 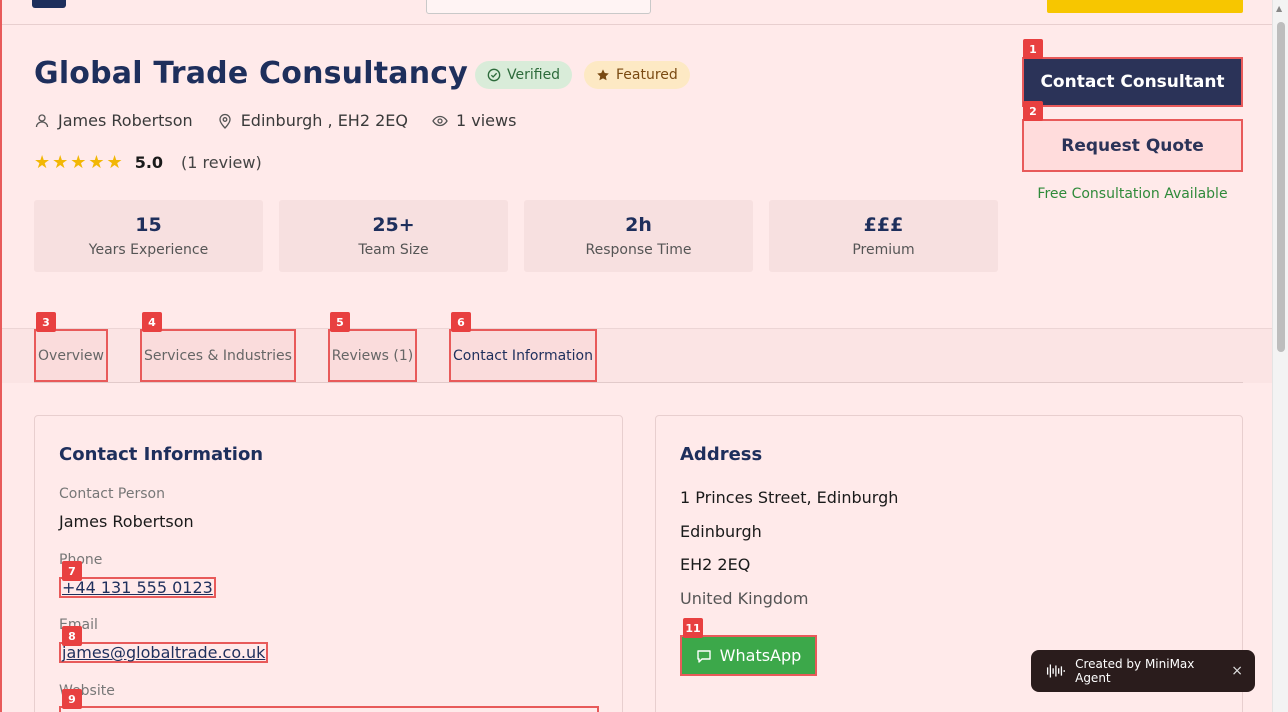 What do you see at coordinates (486, 120) in the screenshot?
I see `meta-views-text: 1 views` at bounding box center [486, 120].